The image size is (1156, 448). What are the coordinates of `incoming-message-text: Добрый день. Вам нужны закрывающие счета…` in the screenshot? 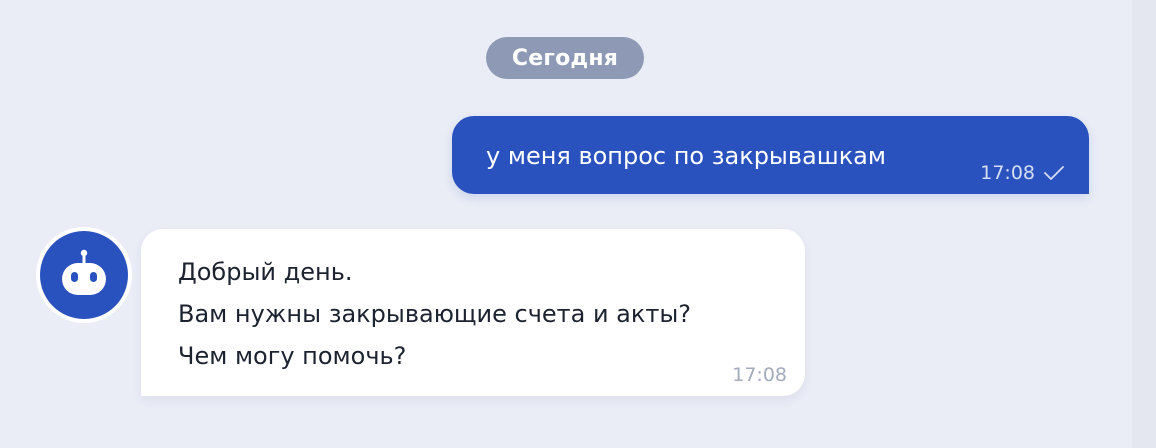 It's located at (434, 314).